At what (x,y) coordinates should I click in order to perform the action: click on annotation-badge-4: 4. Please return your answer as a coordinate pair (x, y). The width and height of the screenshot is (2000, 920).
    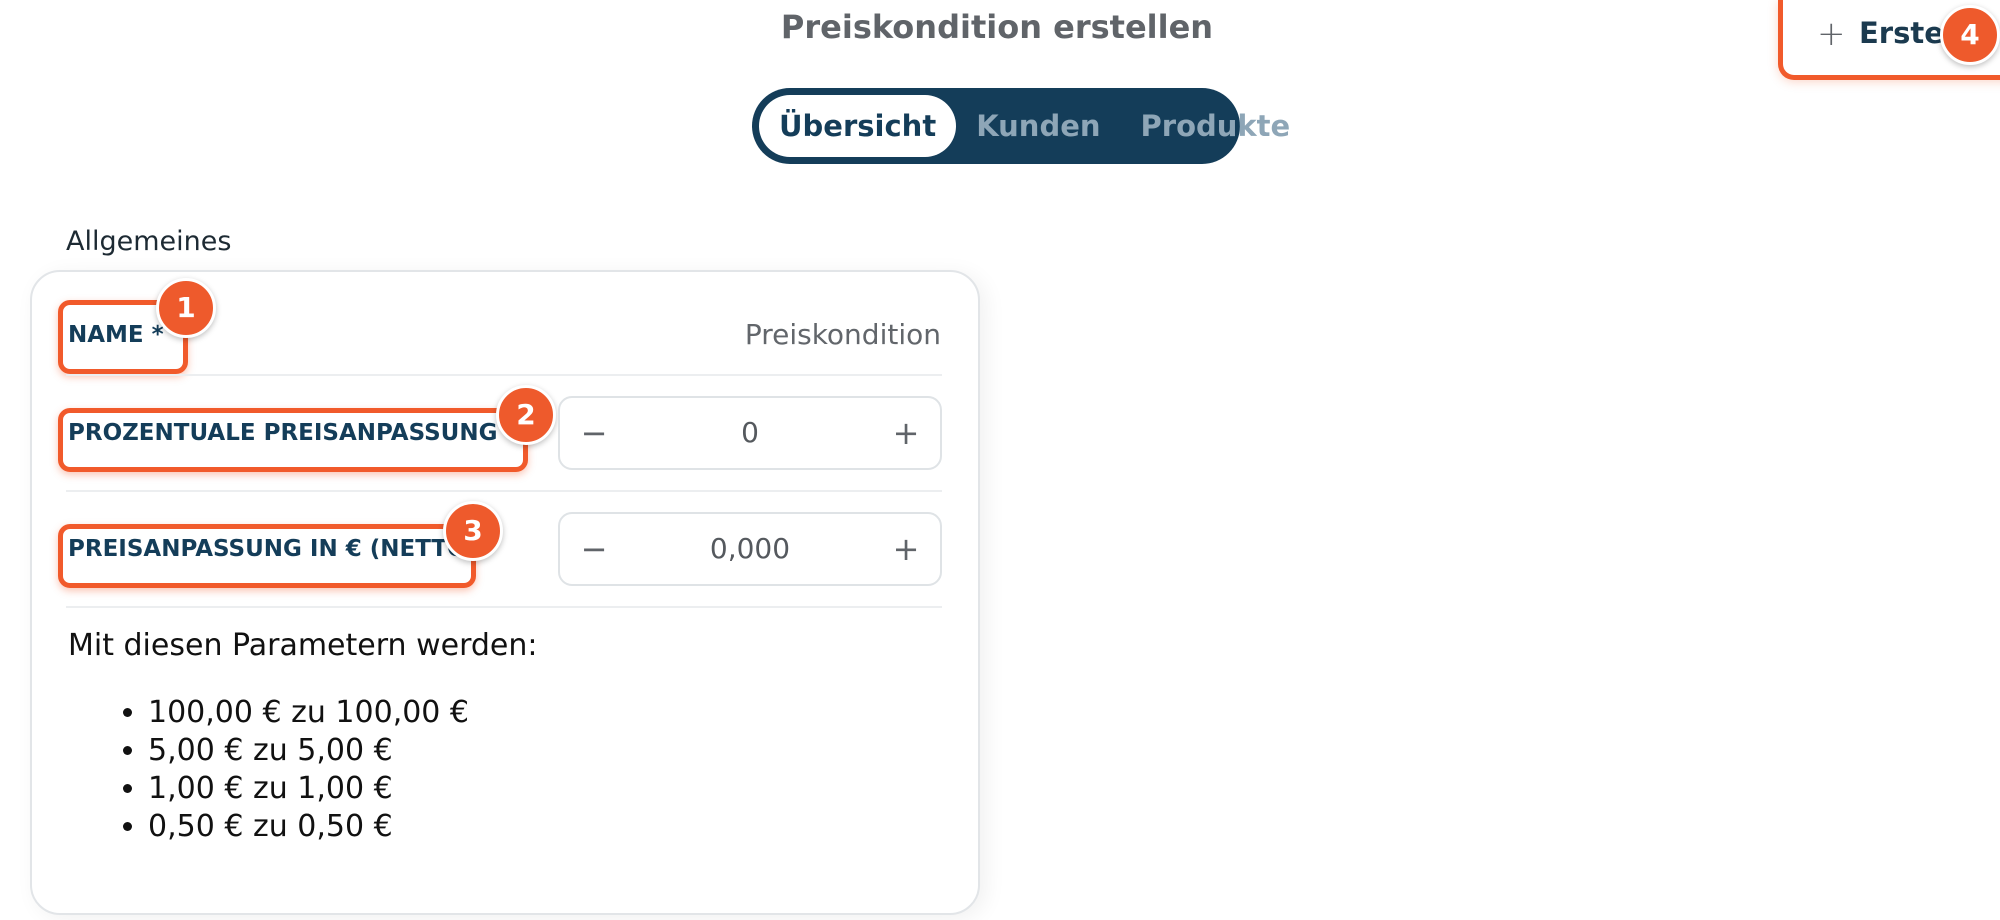
    Looking at the image, I should click on (1970, 35).